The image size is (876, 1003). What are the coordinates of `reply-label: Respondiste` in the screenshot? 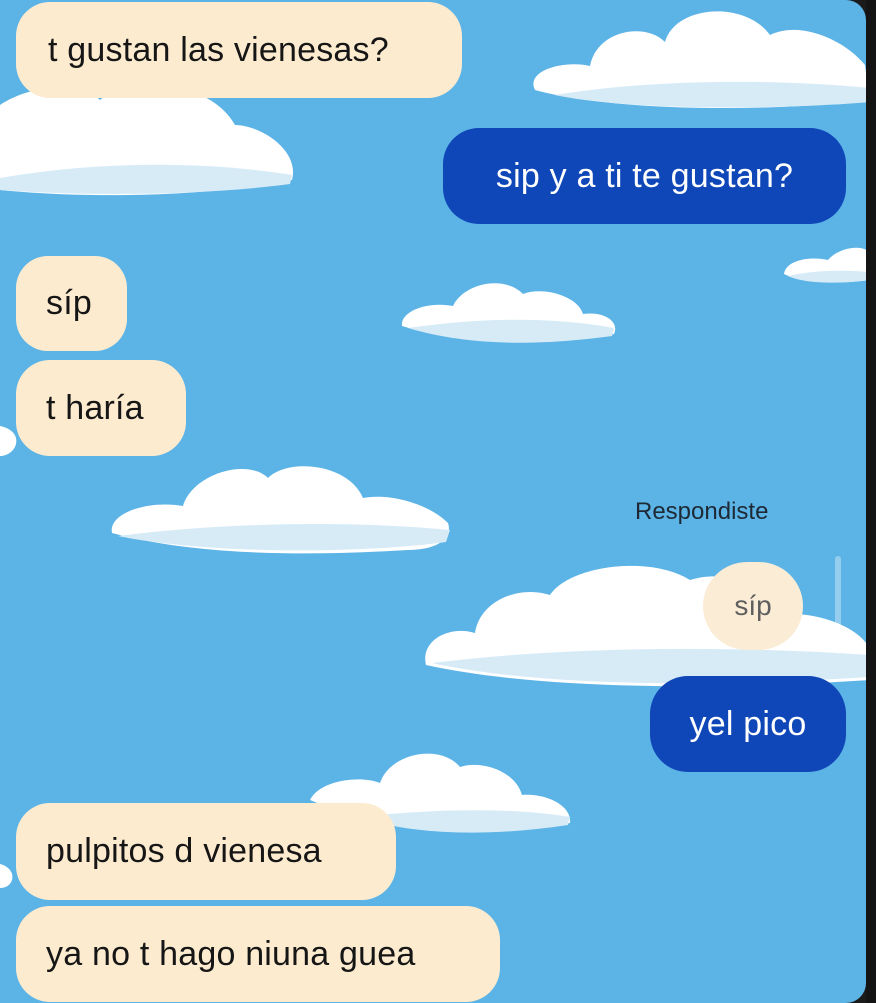 It's located at (702, 511).